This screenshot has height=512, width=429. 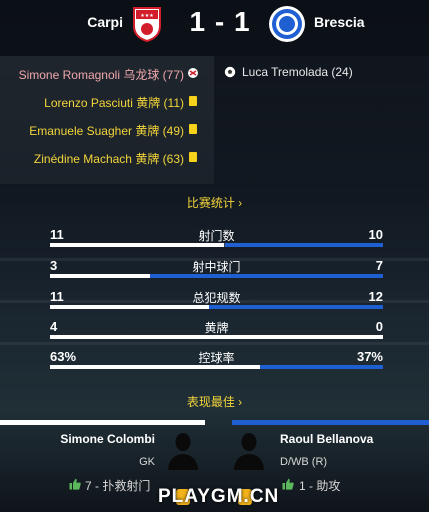 What do you see at coordinates (147, 24) in the screenshot?
I see `carpi-crest-icon: ★★★` at bounding box center [147, 24].